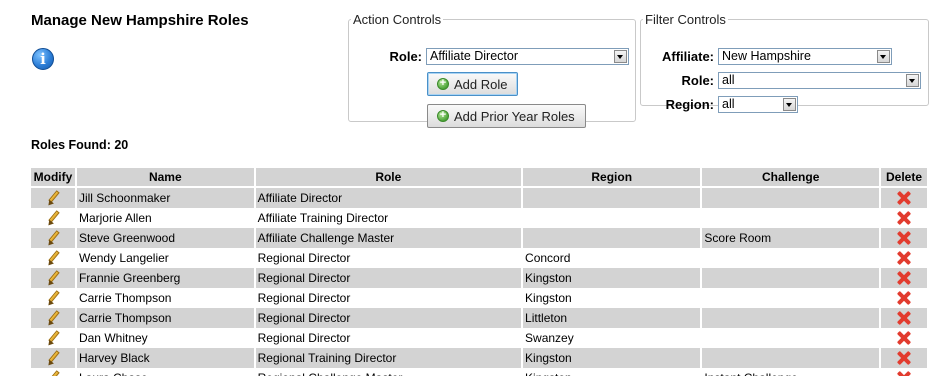  Describe the element at coordinates (612, 198) in the screenshot. I see `region-cell` at that location.